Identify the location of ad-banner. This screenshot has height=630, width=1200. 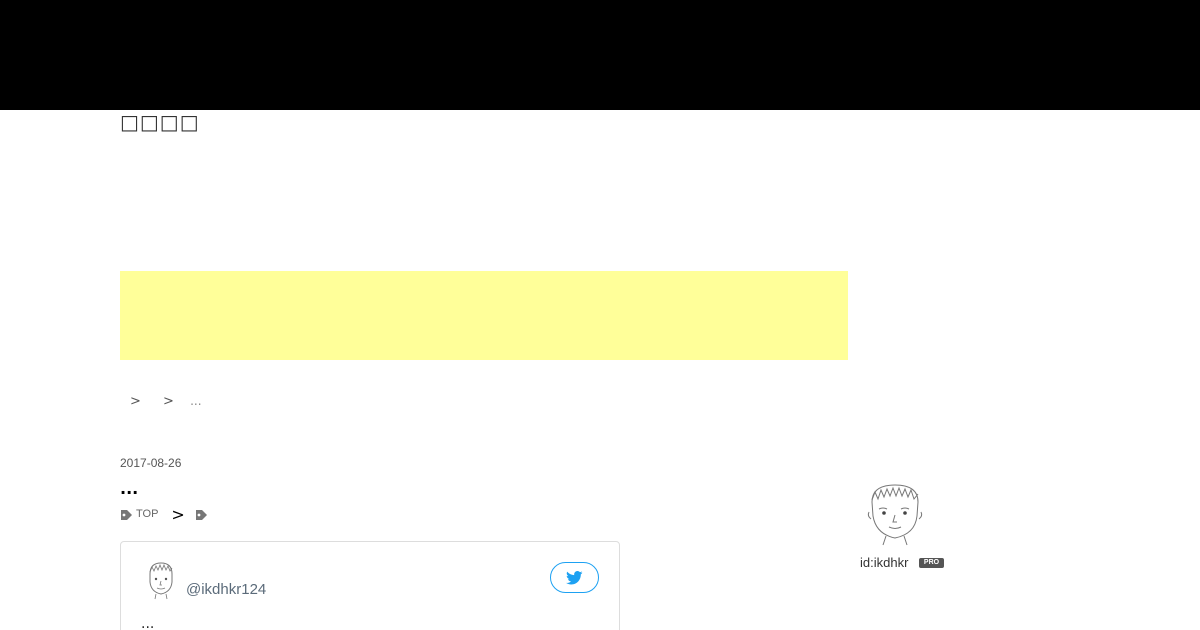
(484, 315).